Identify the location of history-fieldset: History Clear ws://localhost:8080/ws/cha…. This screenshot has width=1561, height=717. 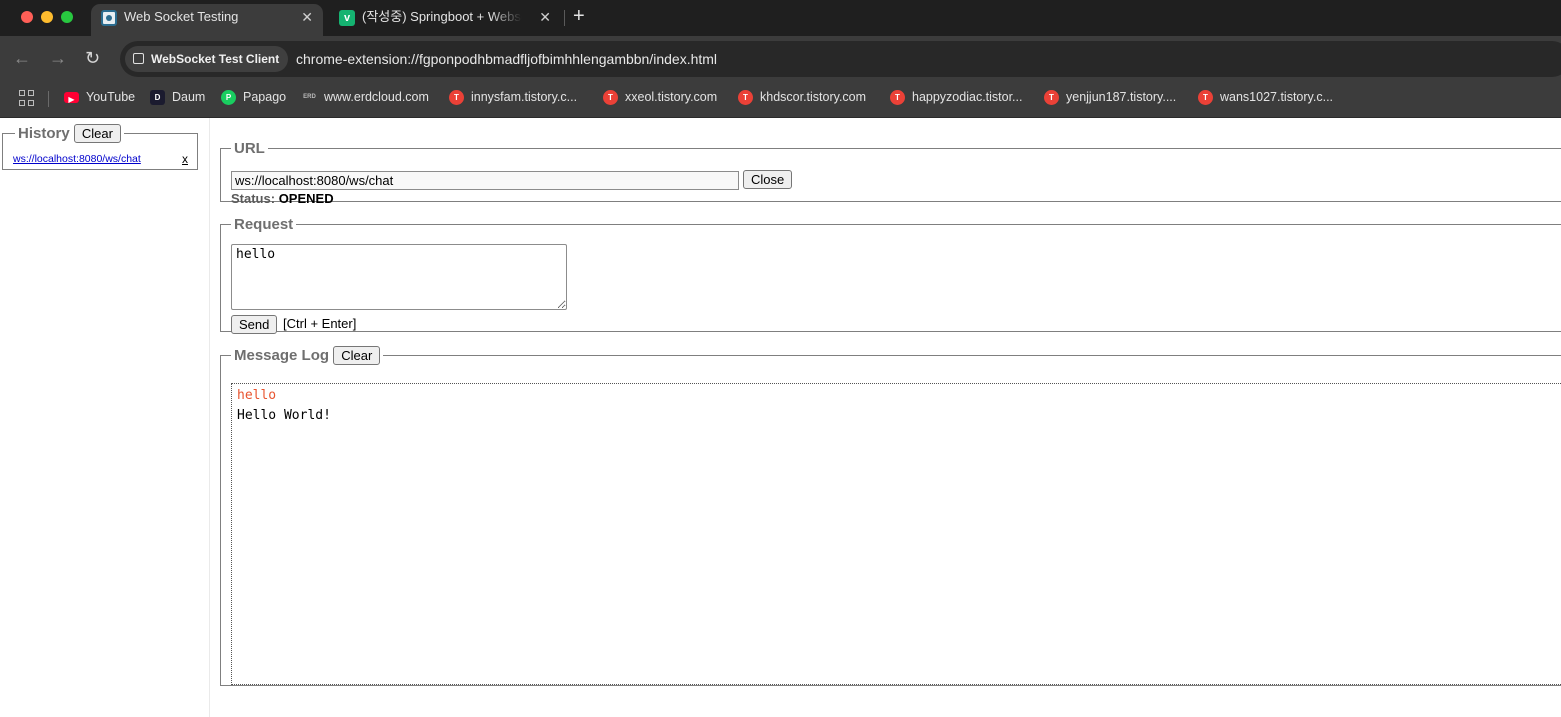
(100, 147).